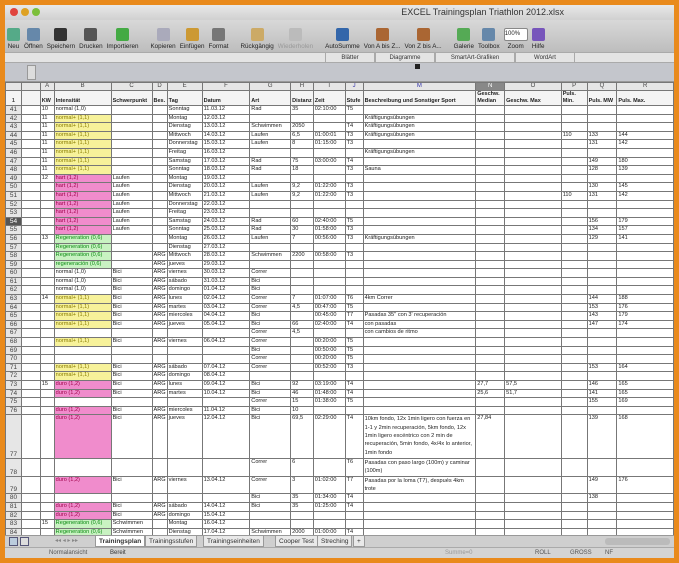  What do you see at coordinates (329, 350) in the screenshot?
I see `cell-I: 00:50:00` at bounding box center [329, 350].